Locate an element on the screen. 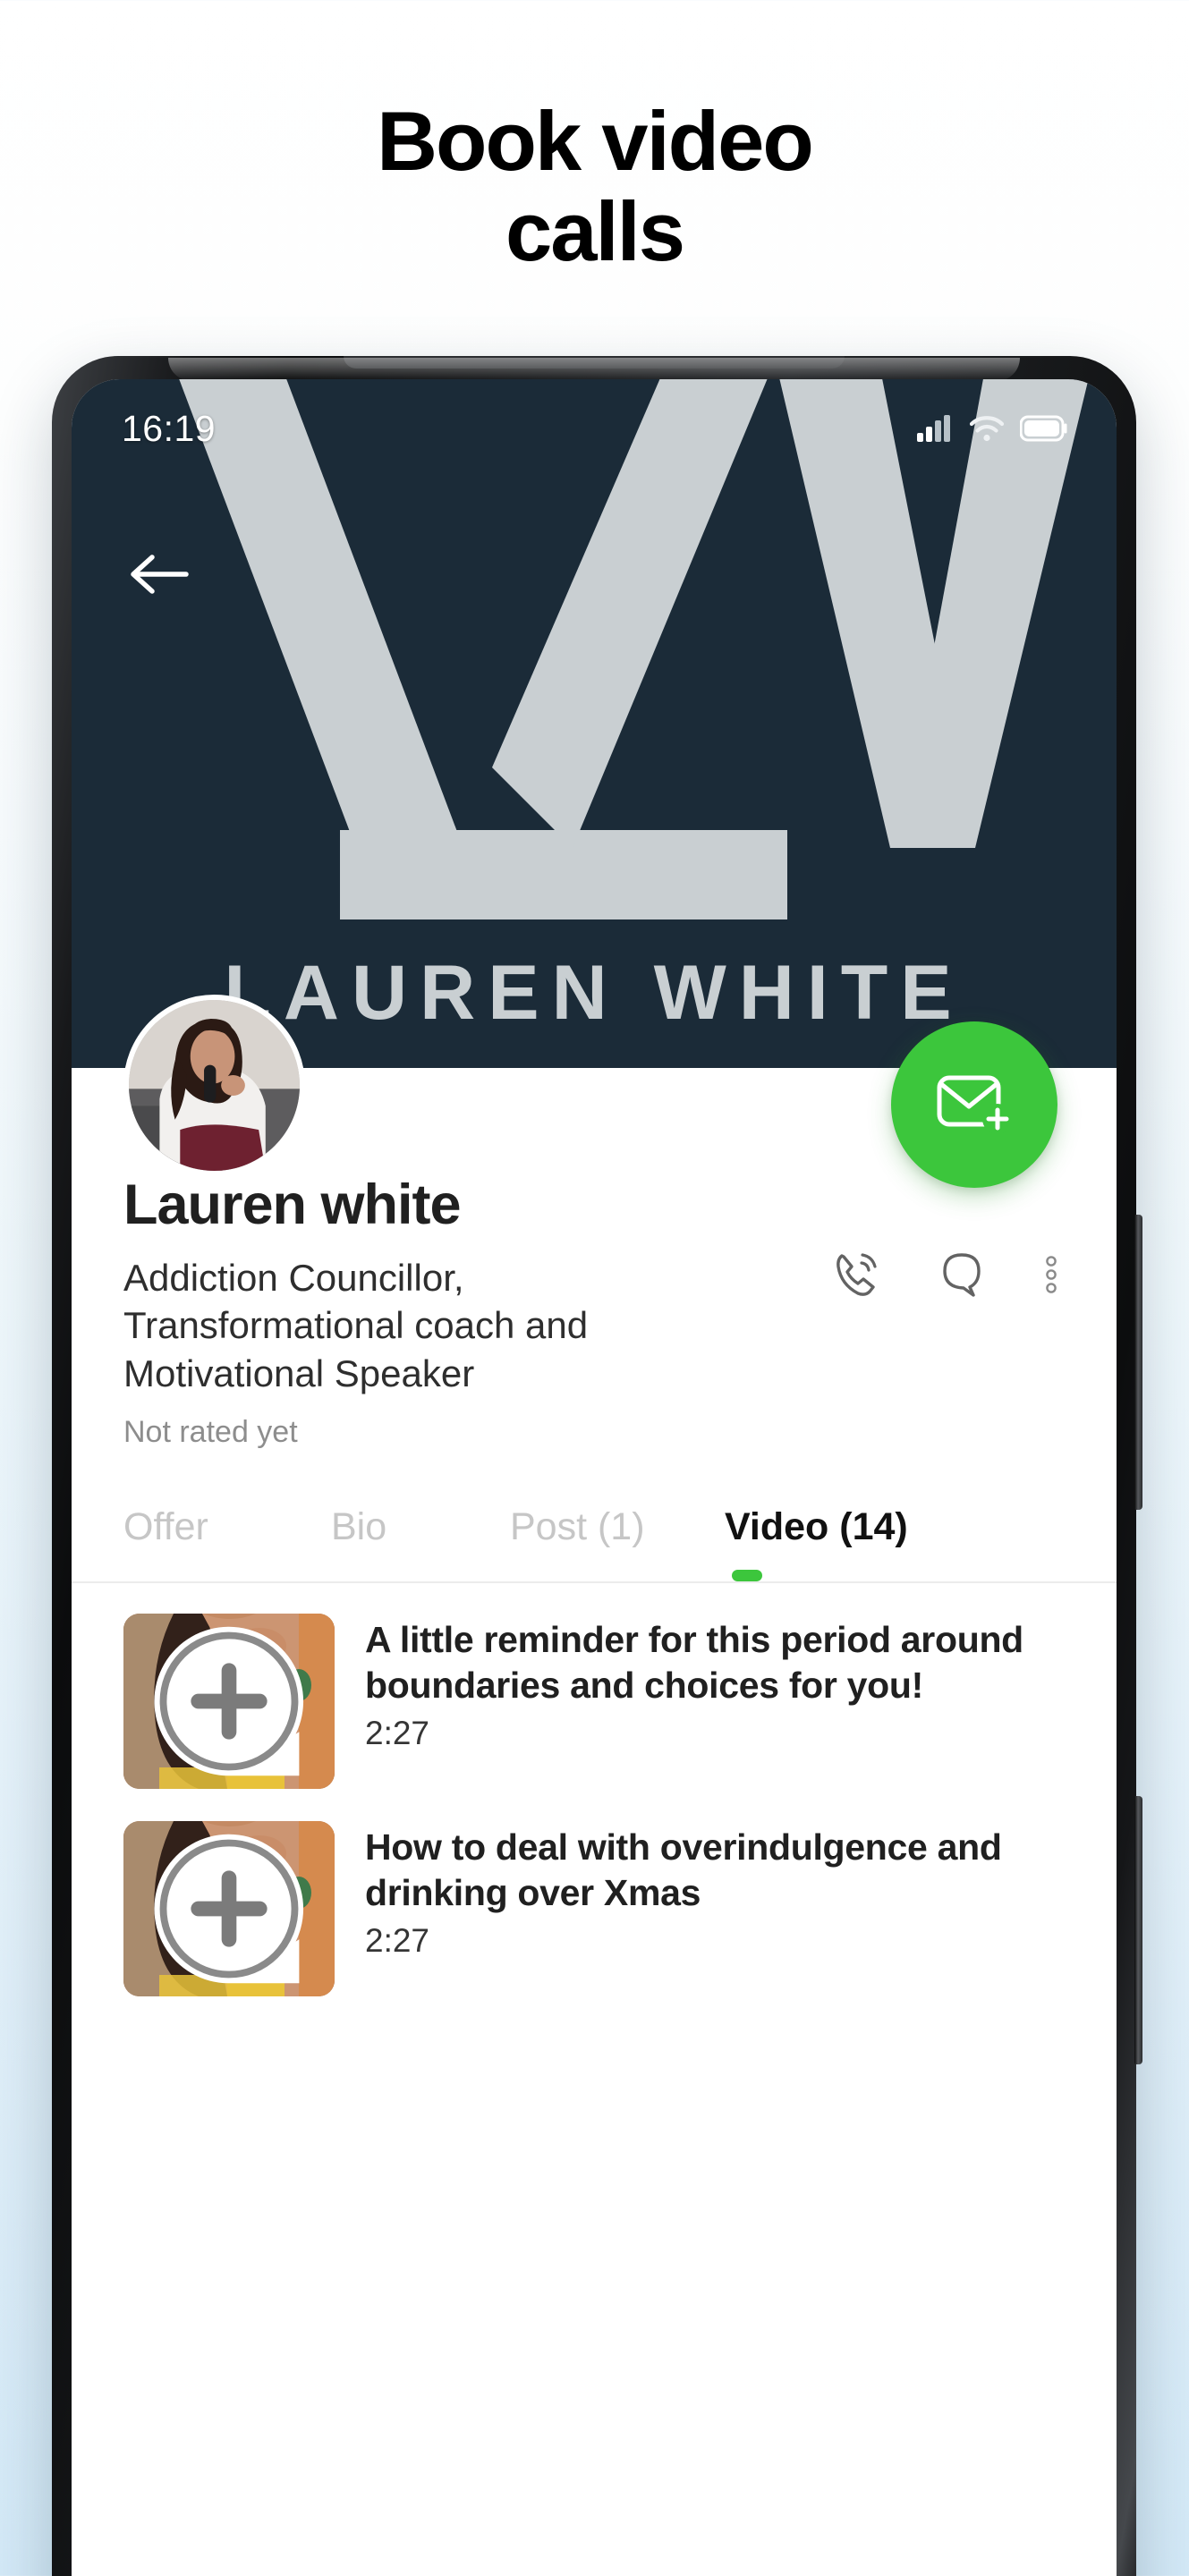 The width and height of the screenshot is (1189, 2576). avatar is located at coordinates (214, 1085).